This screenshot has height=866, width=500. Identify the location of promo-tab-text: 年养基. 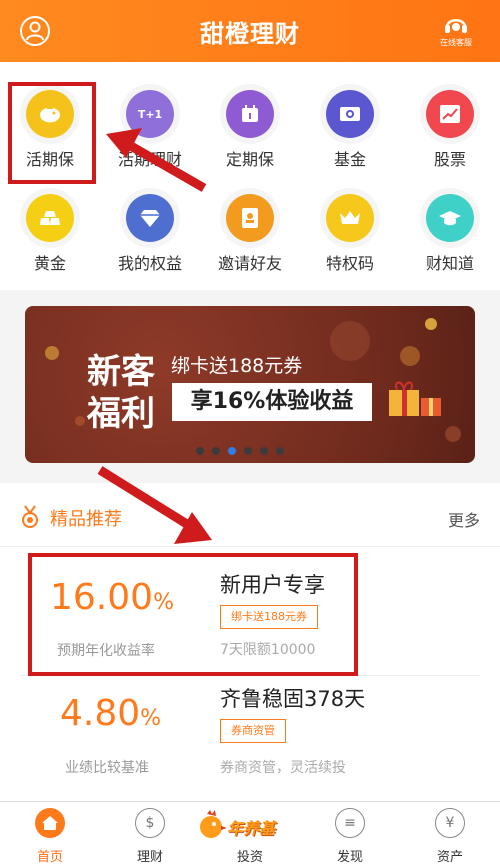
(251, 828).